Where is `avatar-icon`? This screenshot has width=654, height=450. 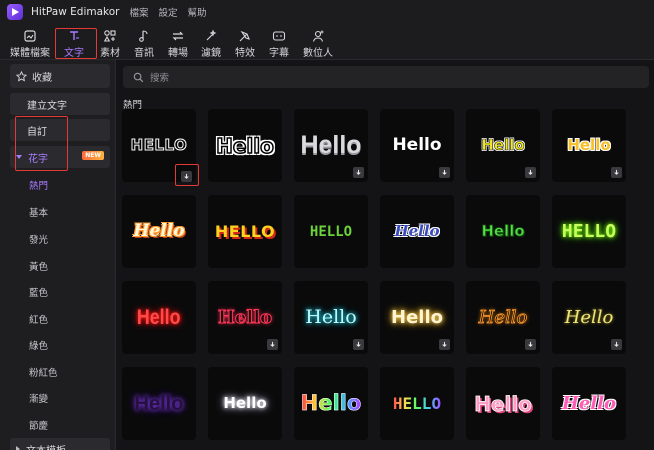
avatar-icon is located at coordinates (318, 36).